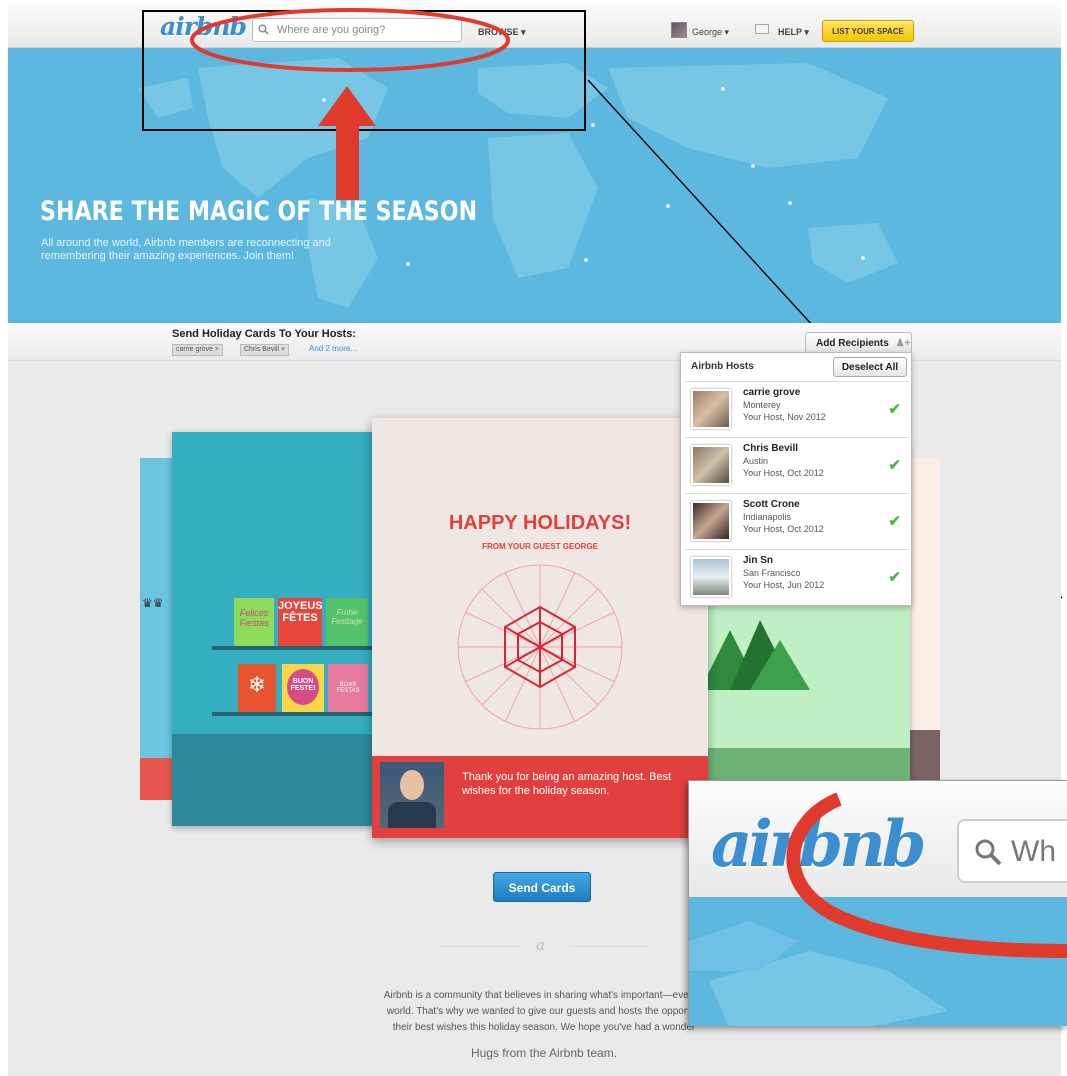 The height and width of the screenshot is (1076, 1067). I want to click on send-cards-button: Send Cards, so click(542, 887).